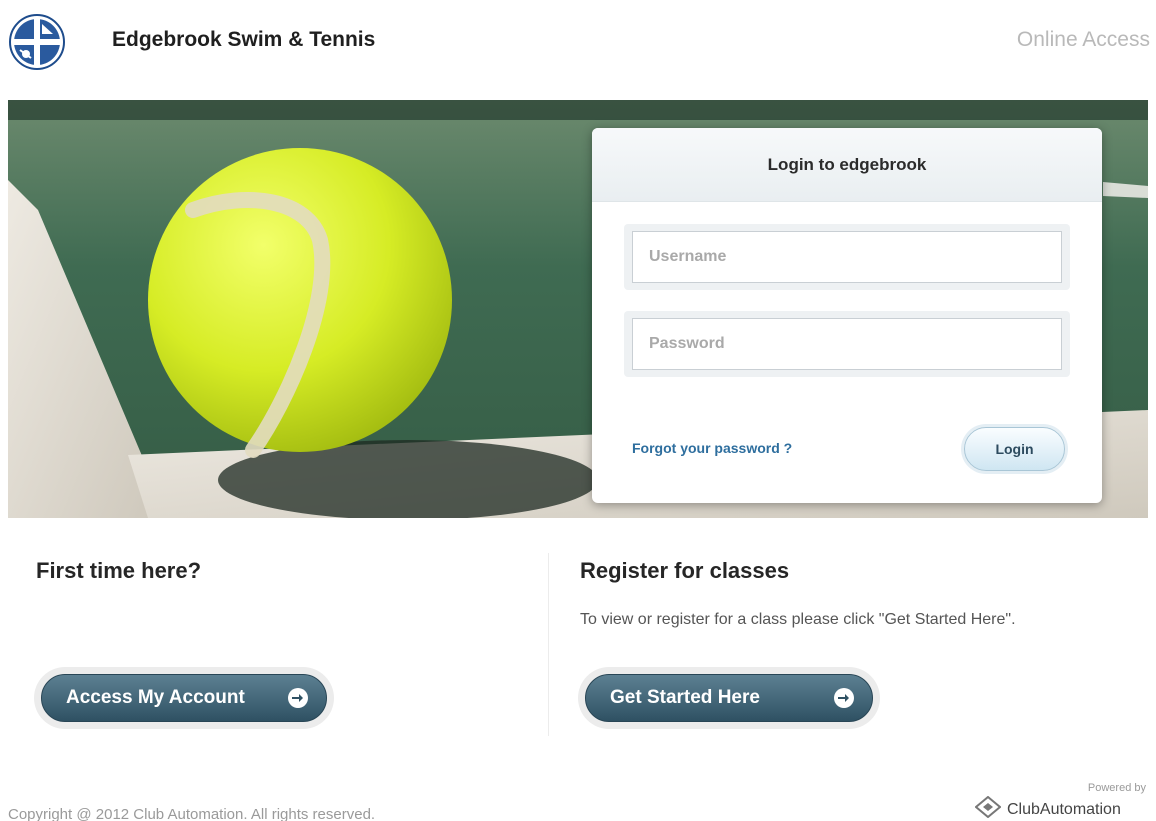  Describe the element at coordinates (37, 42) in the screenshot. I see `club-logo-icon` at that location.